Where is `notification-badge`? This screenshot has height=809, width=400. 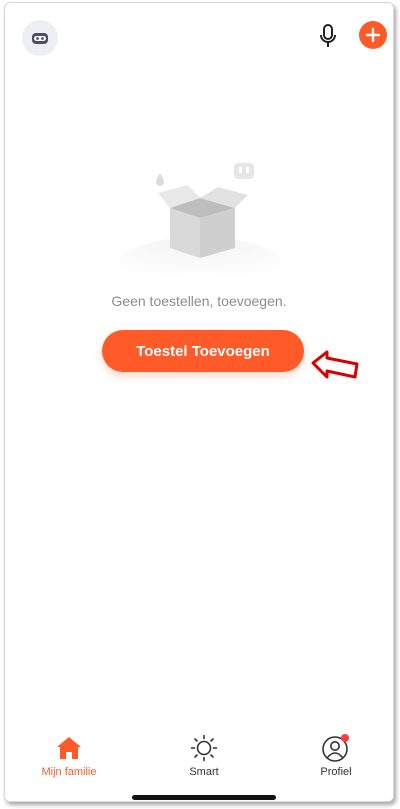
notification-badge is located at coordinates (345, 738).